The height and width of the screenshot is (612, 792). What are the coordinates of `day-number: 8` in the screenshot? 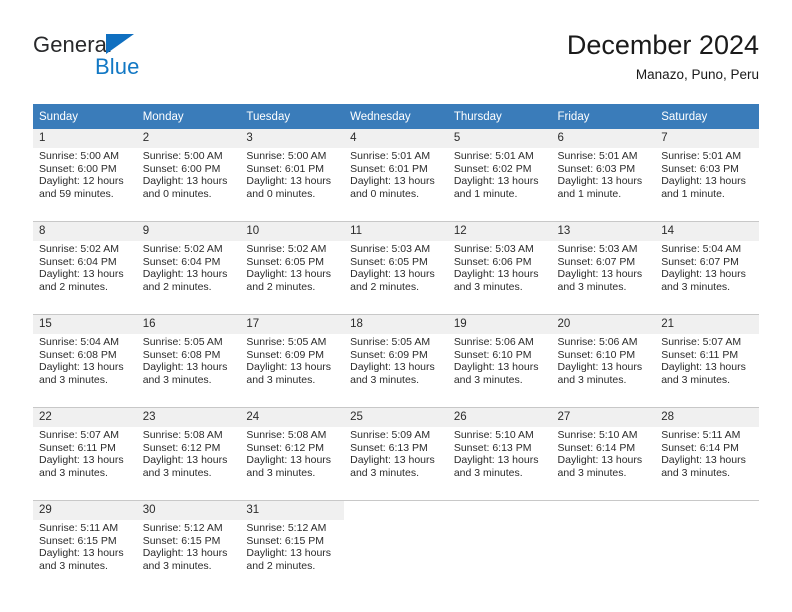 It's located at (85, 231).